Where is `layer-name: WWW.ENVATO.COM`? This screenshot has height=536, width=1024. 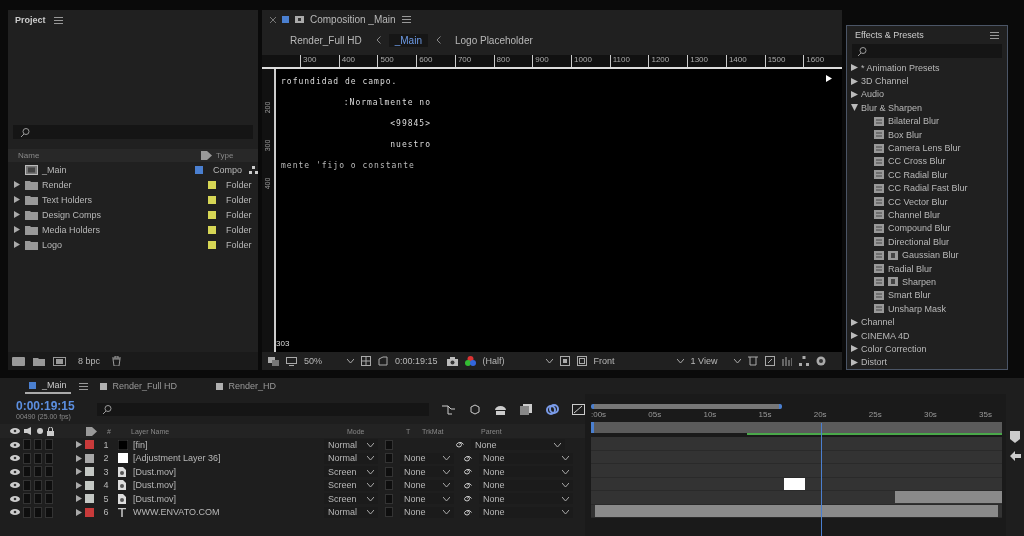 layer-name: WWW.ENVATO.COM is located at coordinates (227, 512).